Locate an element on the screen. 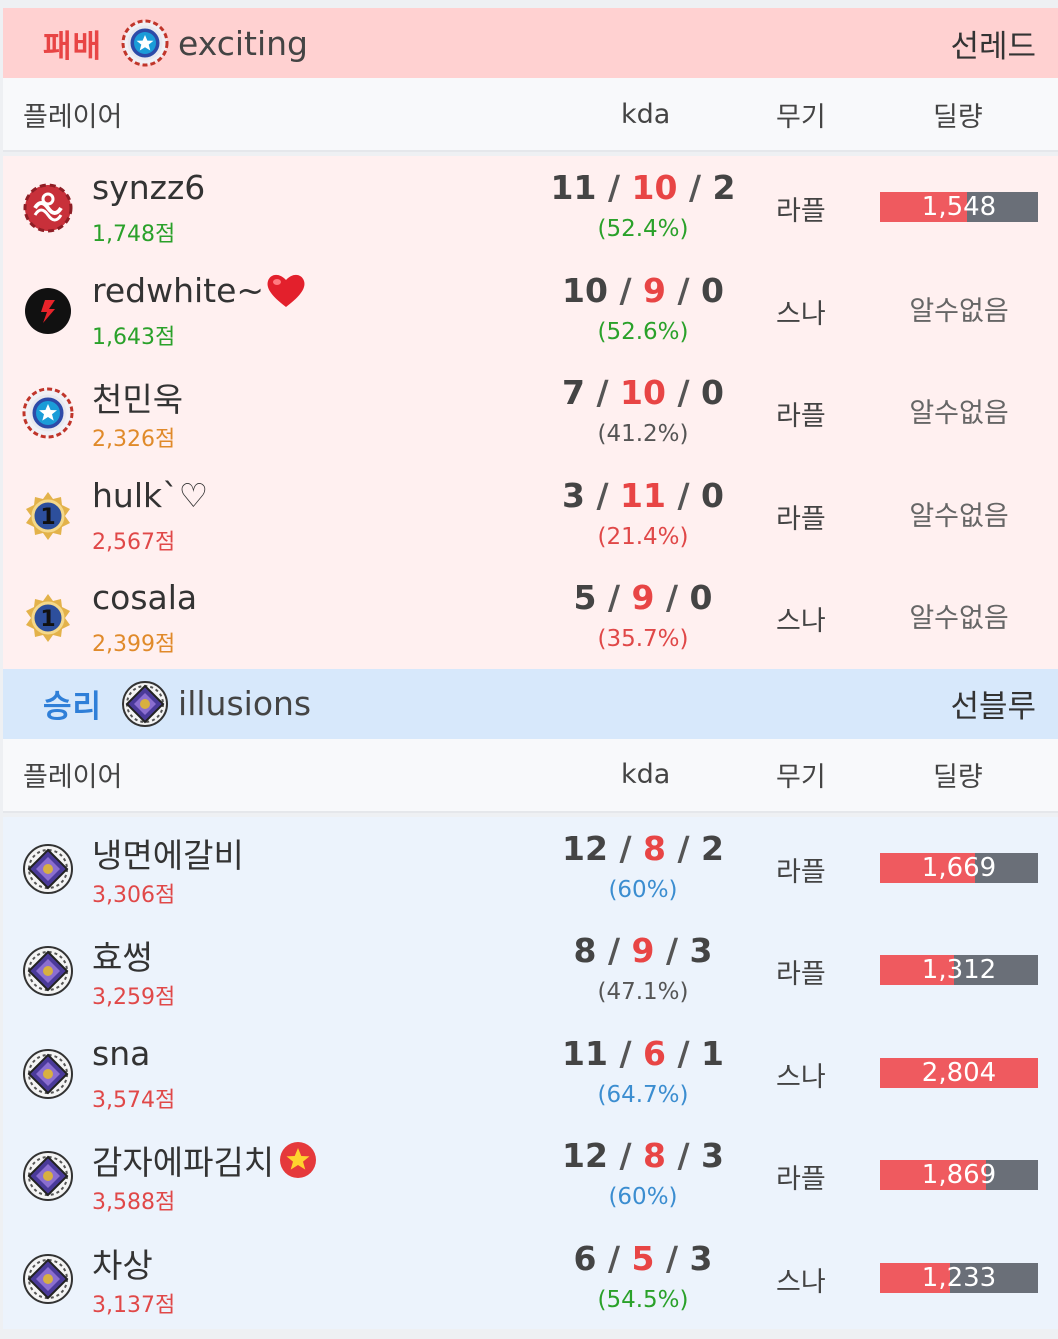 Image resolution: width=1058 pixels, height=1339 pixels. kda-value: 10 / 9 / 0 is located at coordinates (643, 290).